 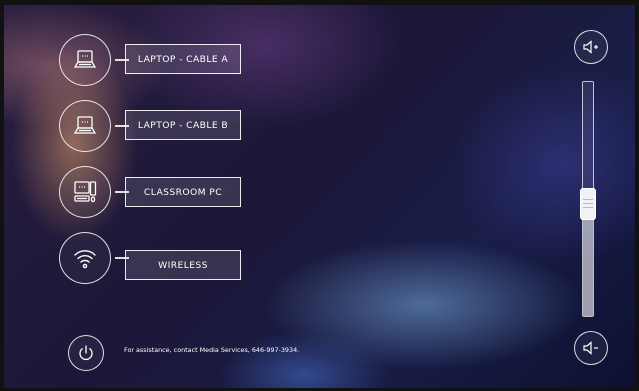 I want to click on source-laptop-cable-b, so click(x=94, y=126).